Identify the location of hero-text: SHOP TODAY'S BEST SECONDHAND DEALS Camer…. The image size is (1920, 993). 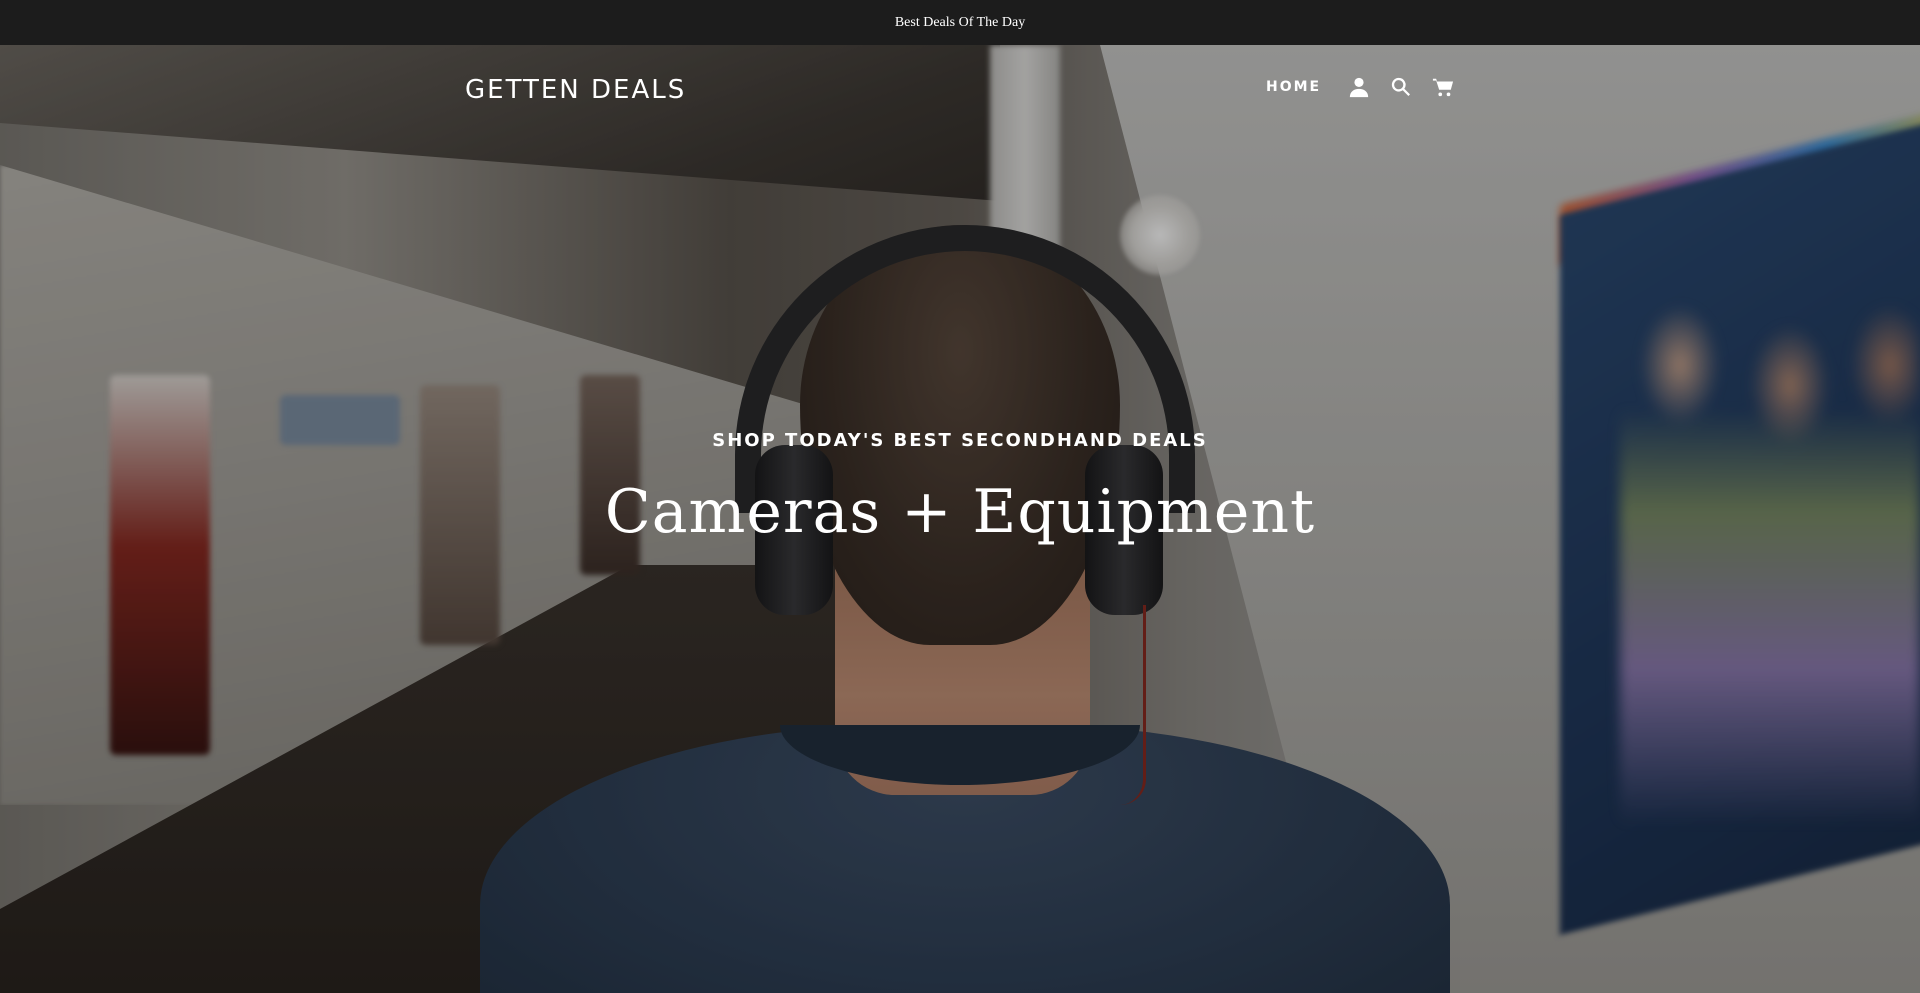
(960, 488).